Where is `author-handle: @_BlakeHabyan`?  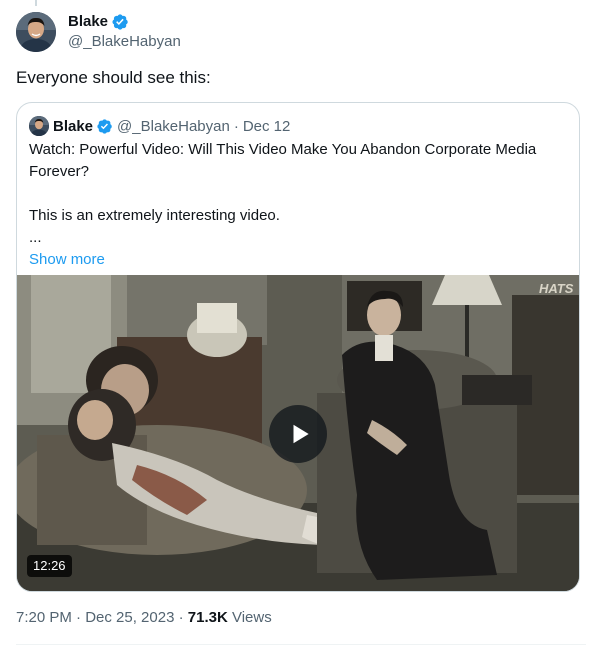
author-handle: @_BlakeHabyan is located at coordinates (124, 42).